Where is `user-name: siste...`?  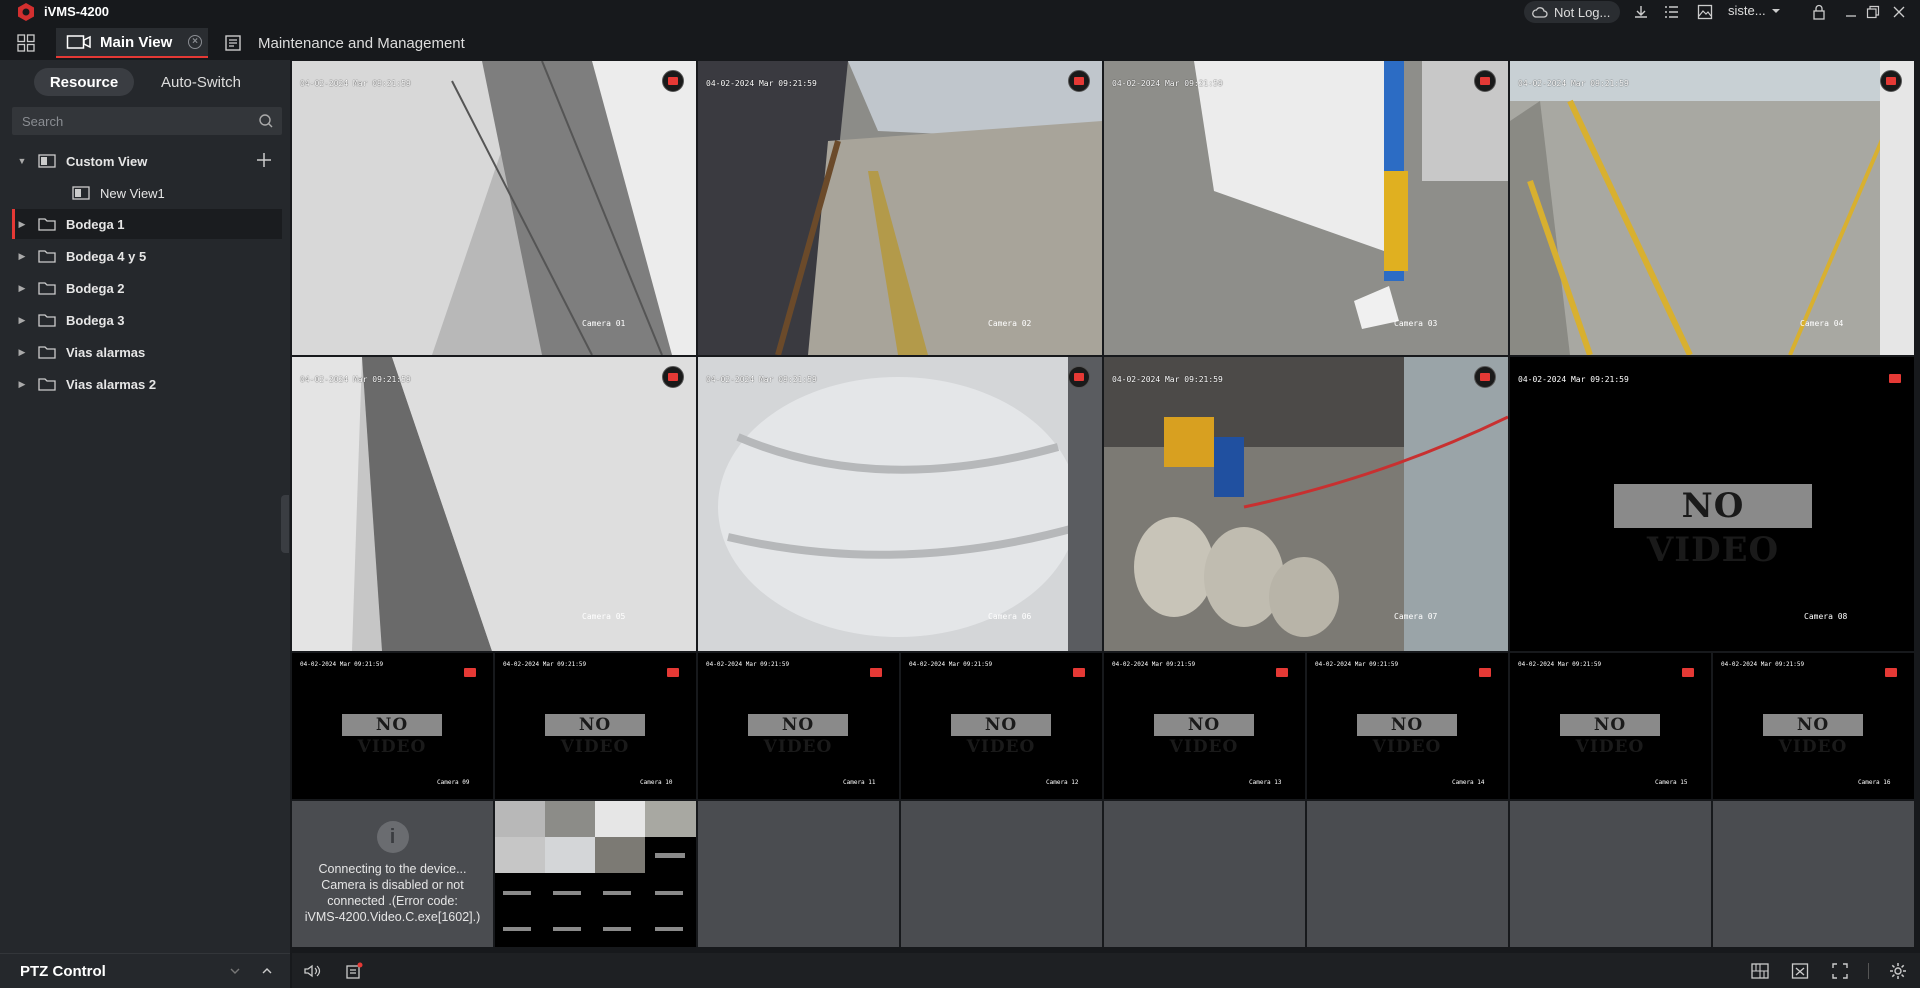
user-name: siste... is located at coordinates (1747, 10).